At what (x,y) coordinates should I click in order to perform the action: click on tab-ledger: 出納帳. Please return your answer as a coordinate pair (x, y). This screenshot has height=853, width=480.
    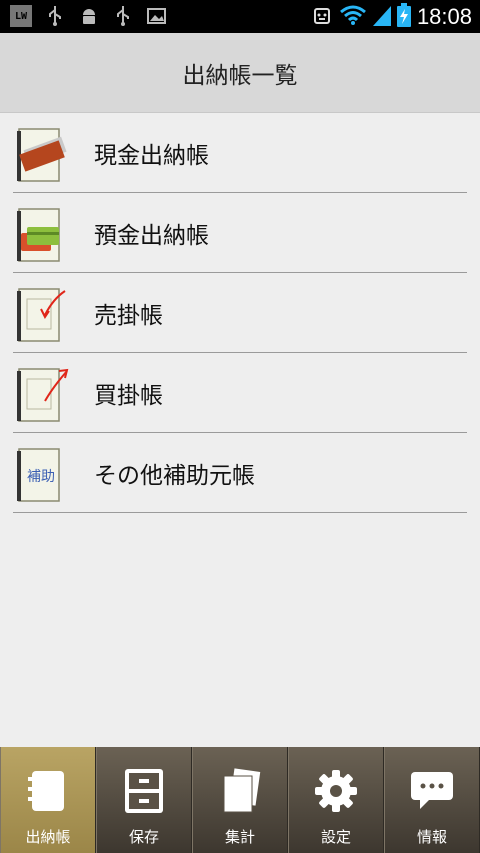
    Looking at the image, I should click on (48, 800).